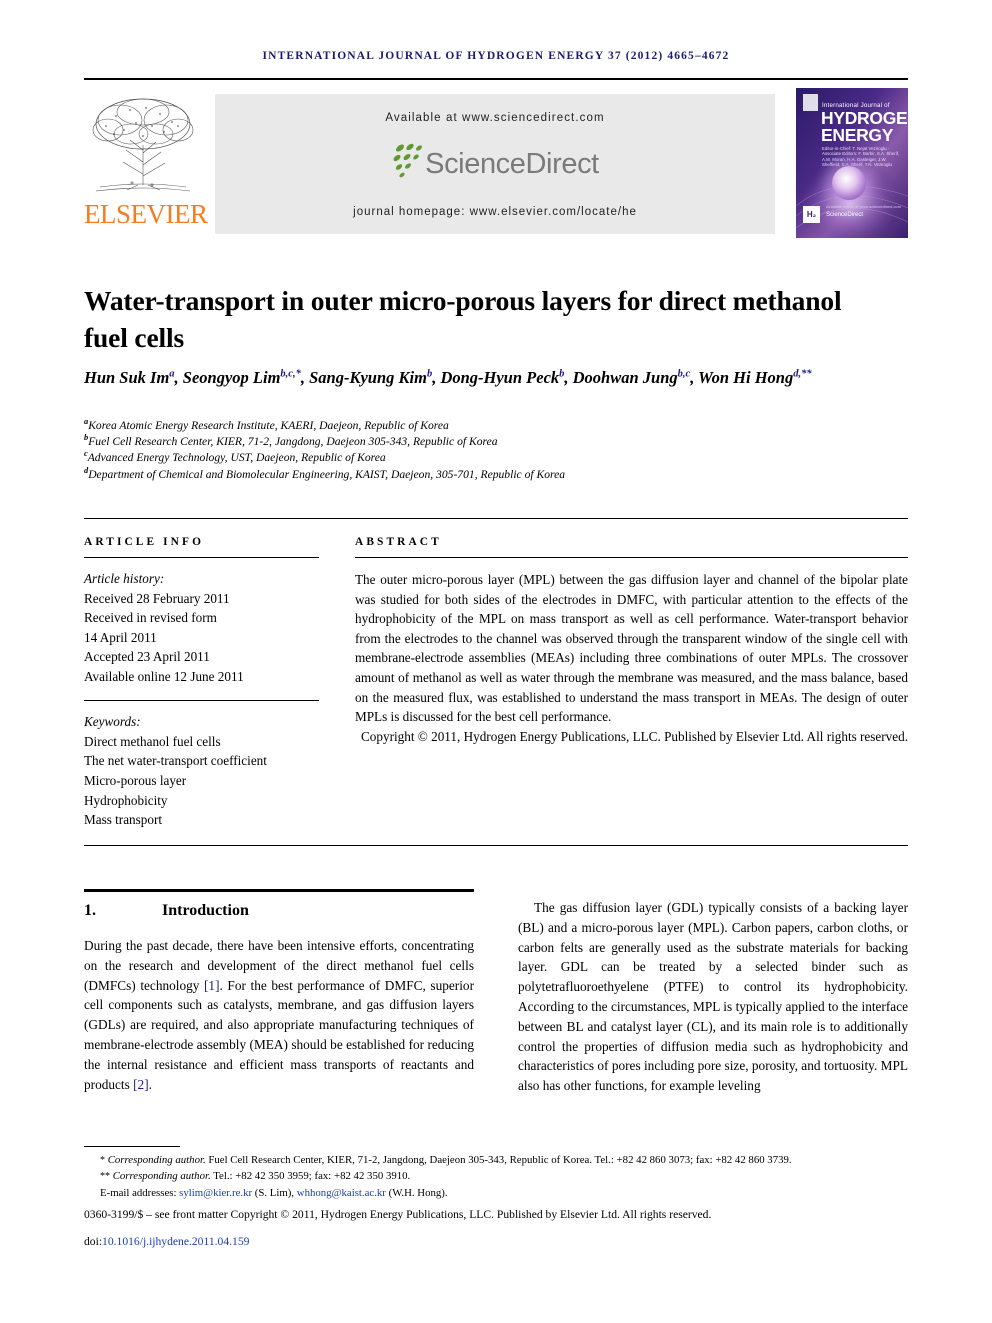 This screenshot has height=1323, width=992. I want to click on keyword-item: Mass transport, so click(123, 820).